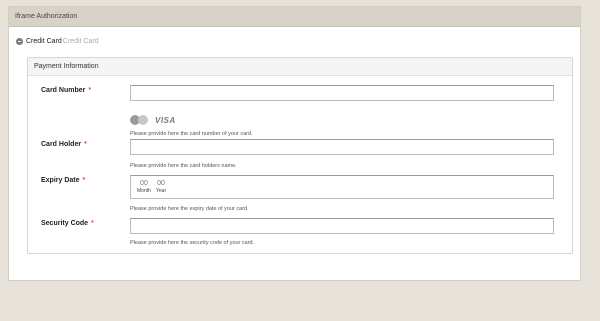 This screenshot has height=321, width=600. Describe the element at coordinates (342, 187) in the screenshot. I see `expiry-date-field: 00 Month 00 Year` at that location.